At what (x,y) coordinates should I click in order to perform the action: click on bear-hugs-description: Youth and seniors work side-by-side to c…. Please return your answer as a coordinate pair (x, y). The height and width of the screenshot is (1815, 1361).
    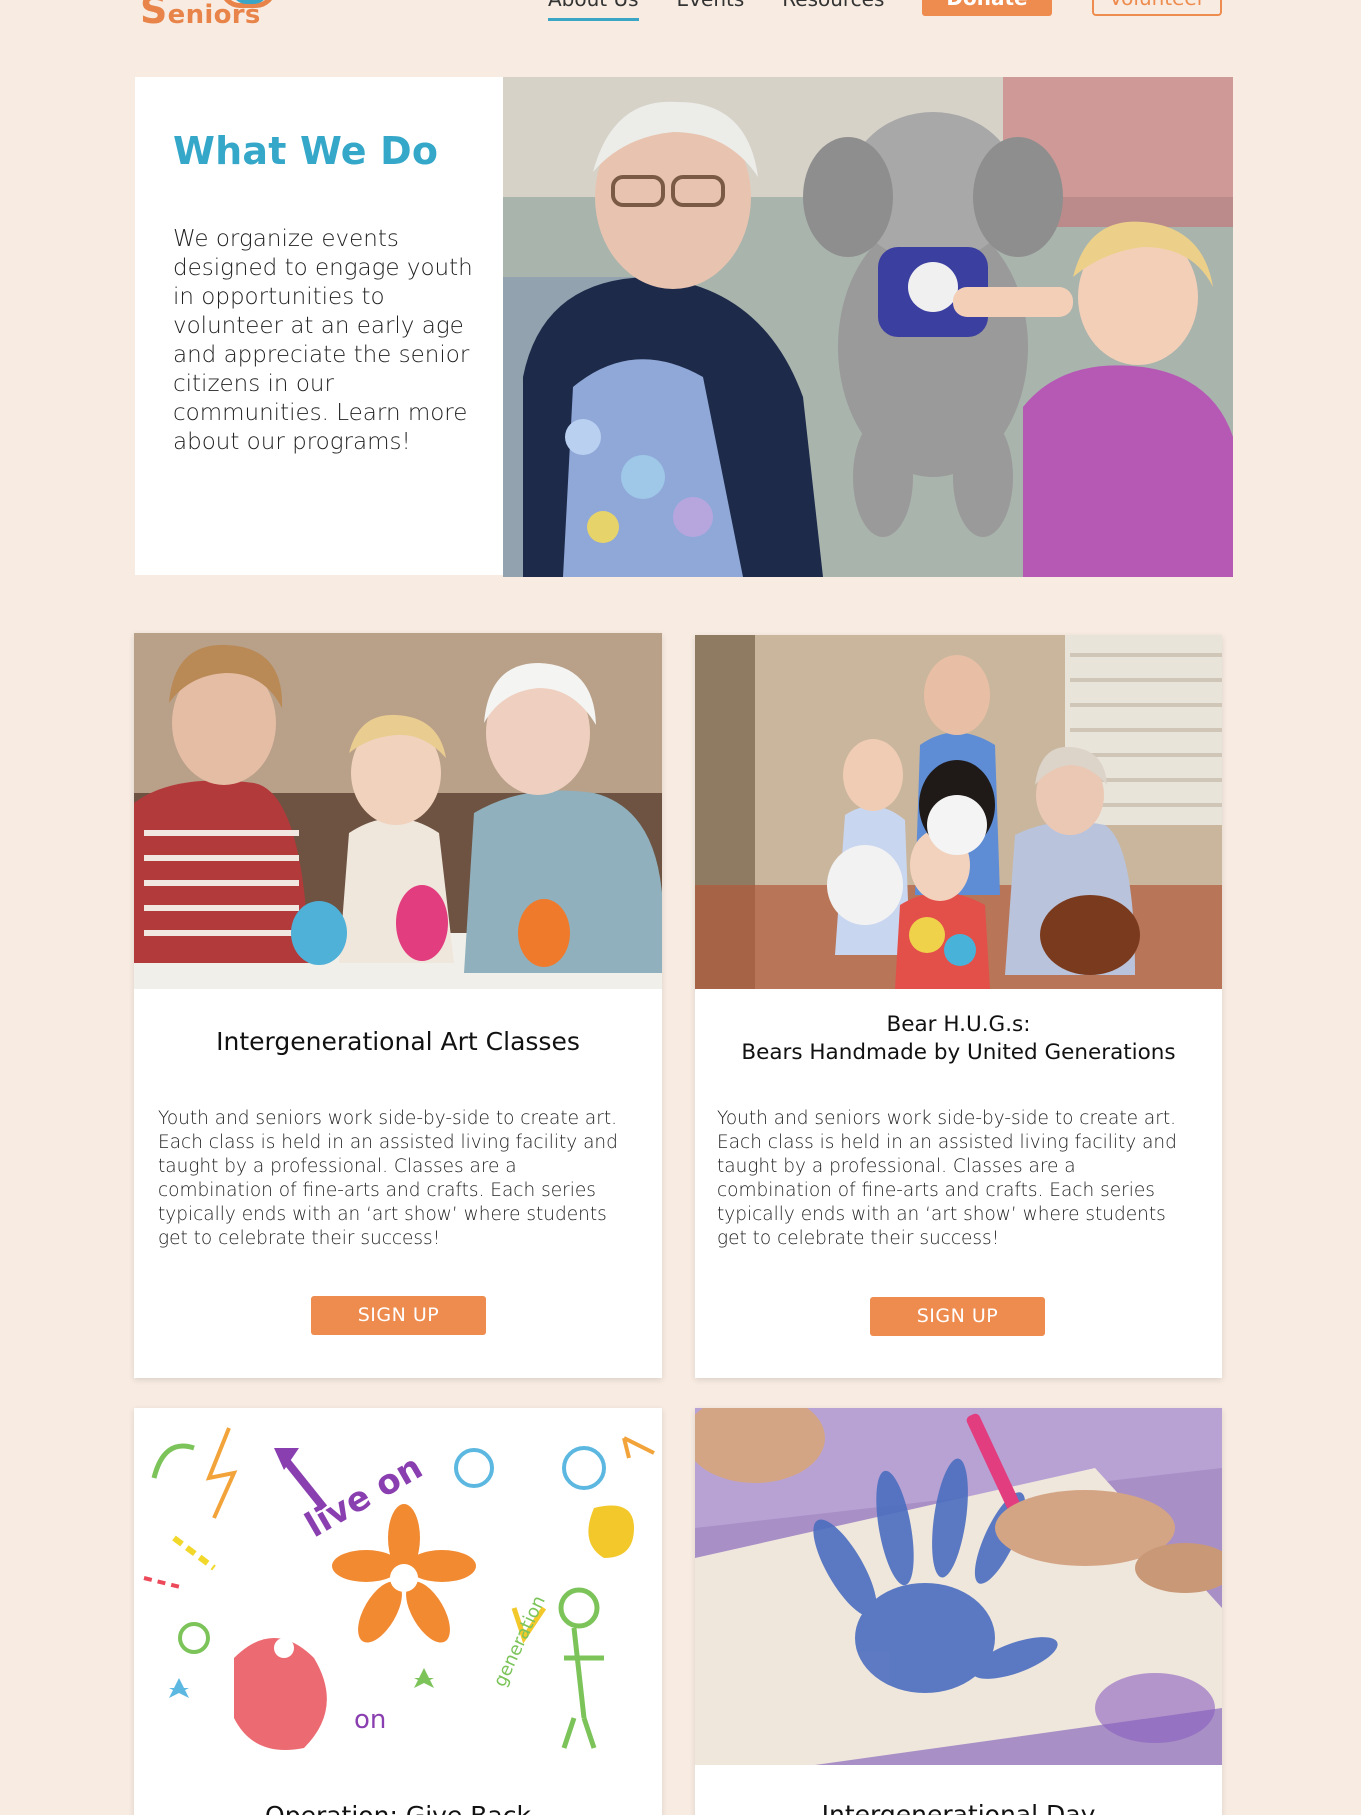
    Looking at the image, I should click on (947, 1178).